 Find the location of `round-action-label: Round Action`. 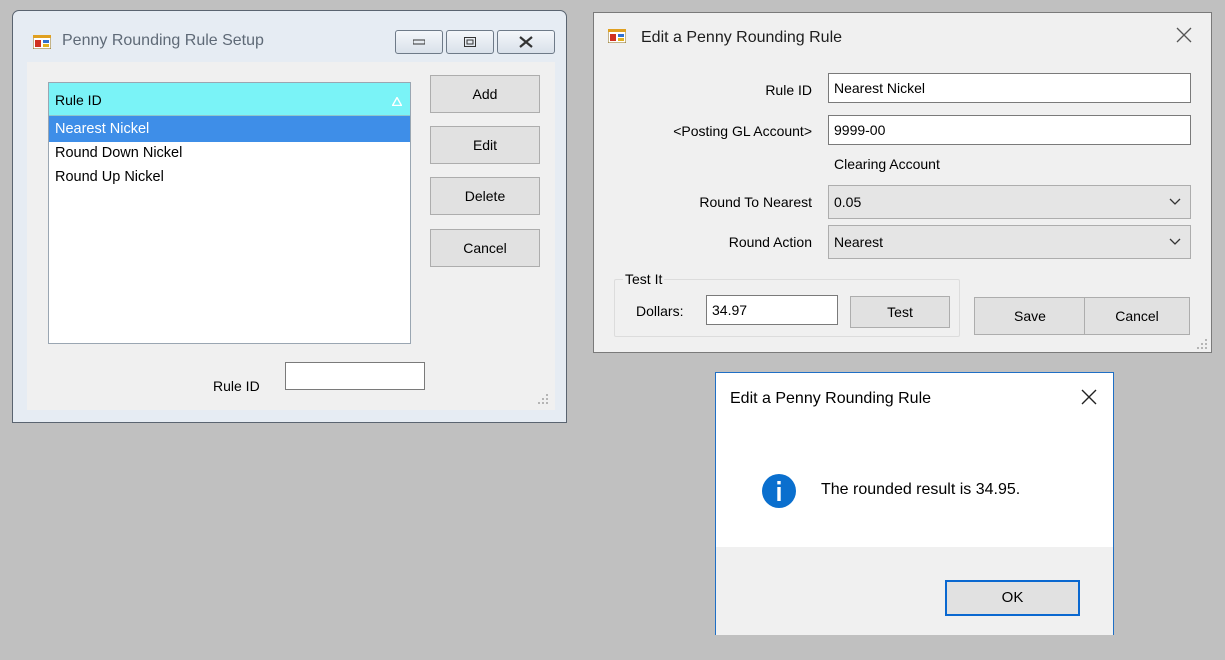

round-action-label: Round Action is located at coordinates (770, 242).